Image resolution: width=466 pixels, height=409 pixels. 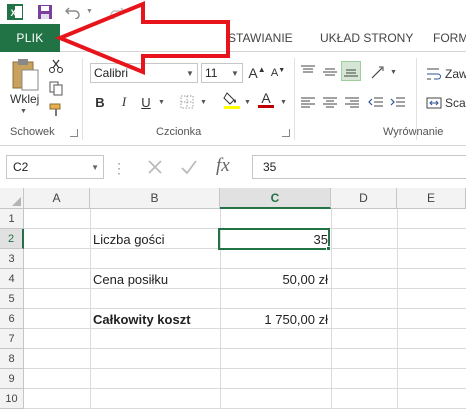 I want to click on cell-b2: Liczba gości, so click(x=155, y=239).